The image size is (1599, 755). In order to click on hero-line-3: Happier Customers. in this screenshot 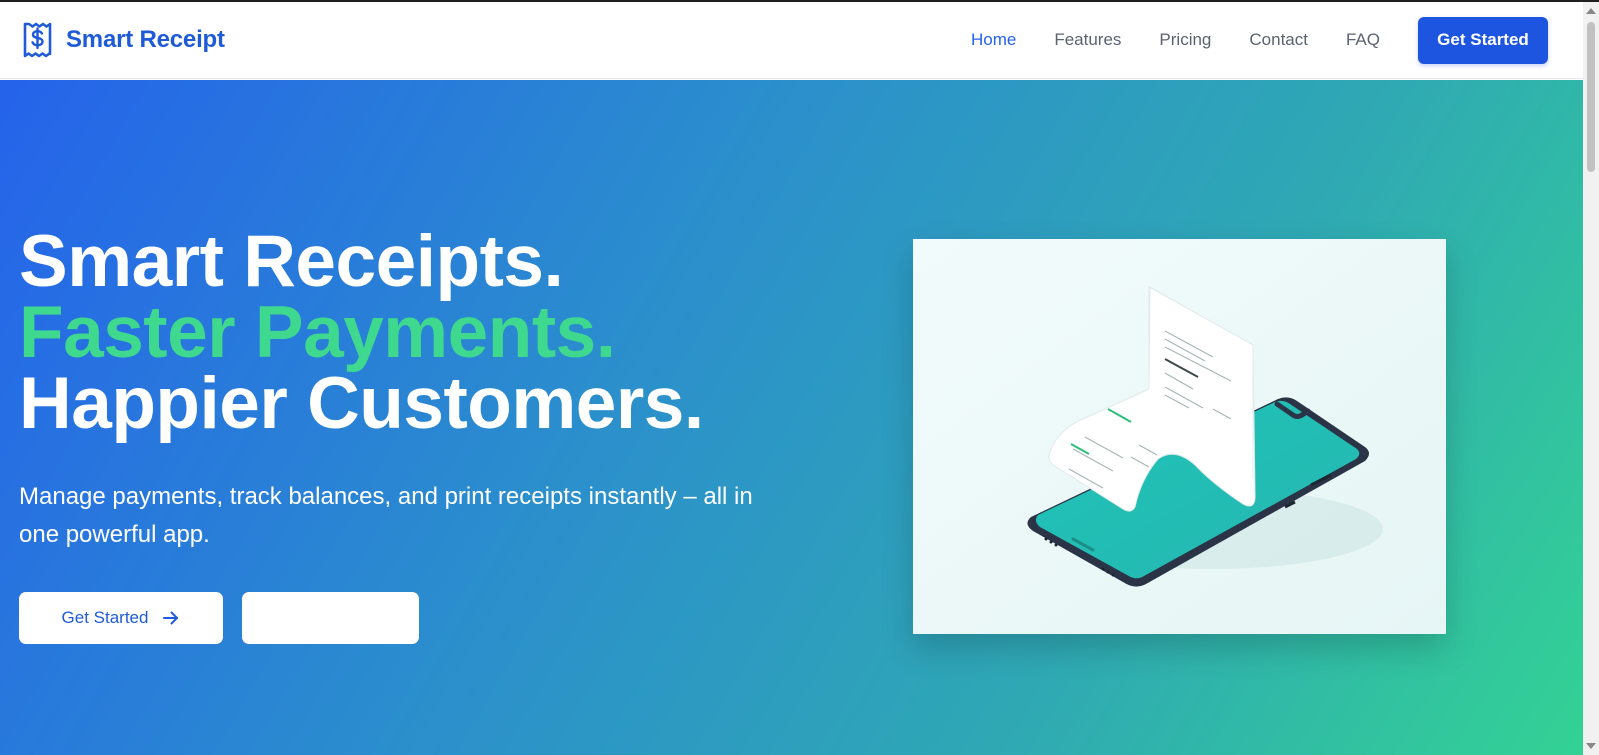, I will do `click(361, 403)`.